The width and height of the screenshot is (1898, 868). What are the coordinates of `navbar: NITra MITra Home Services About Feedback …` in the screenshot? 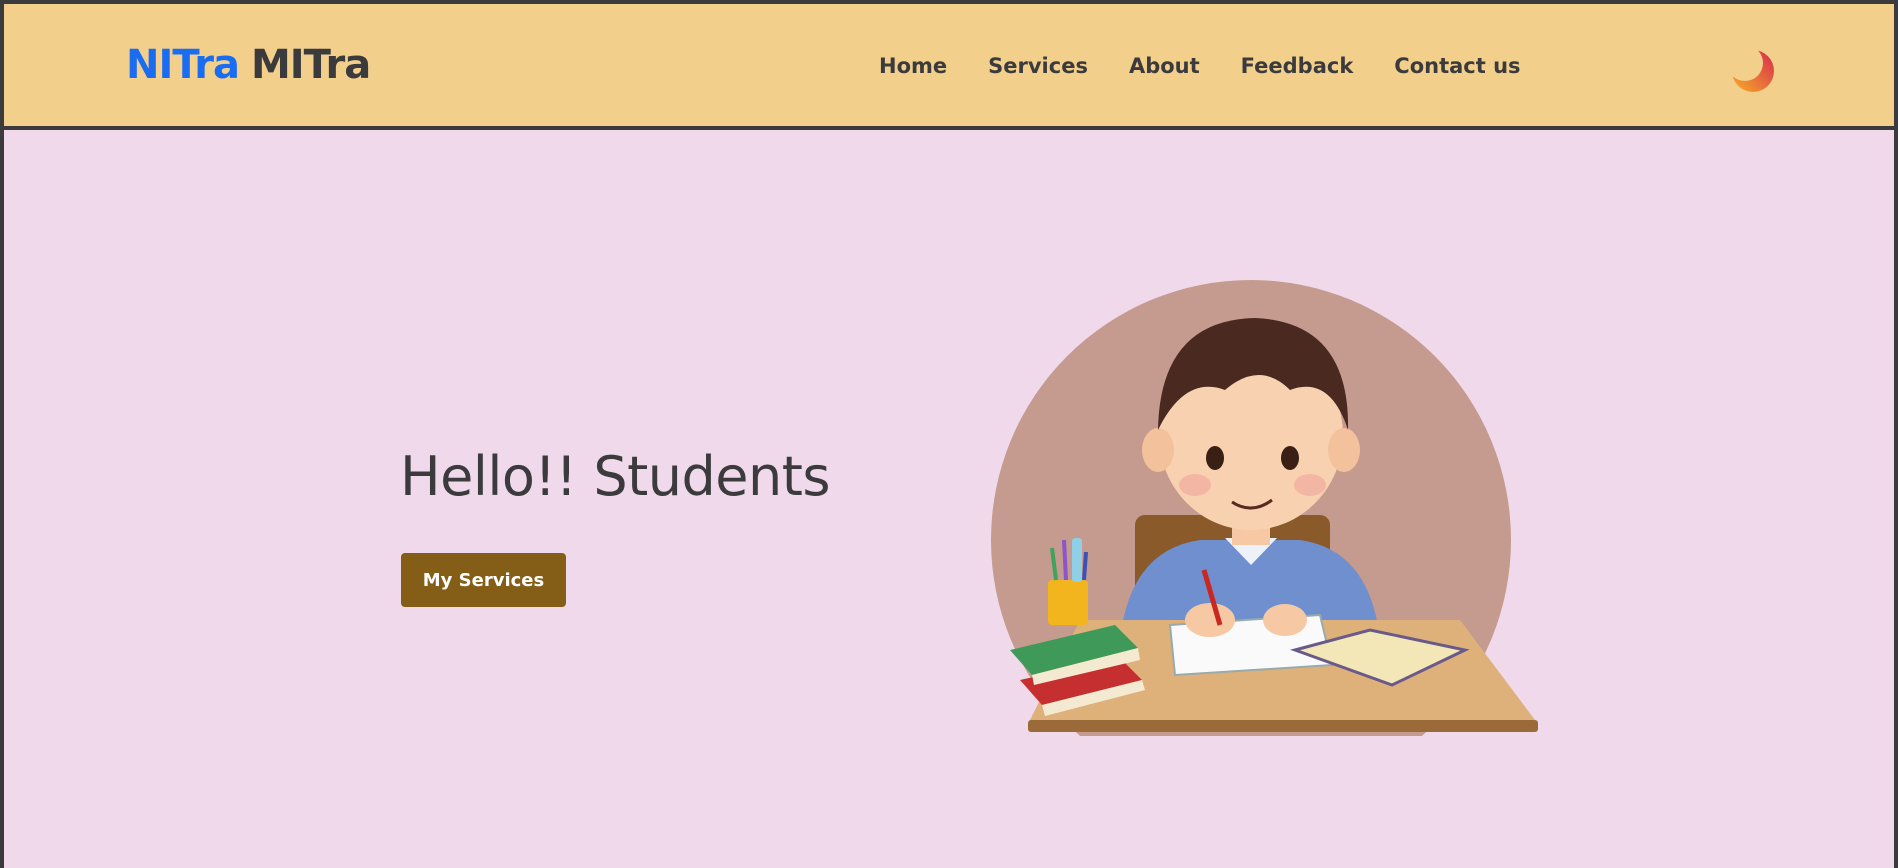 It's located at (949, 65).